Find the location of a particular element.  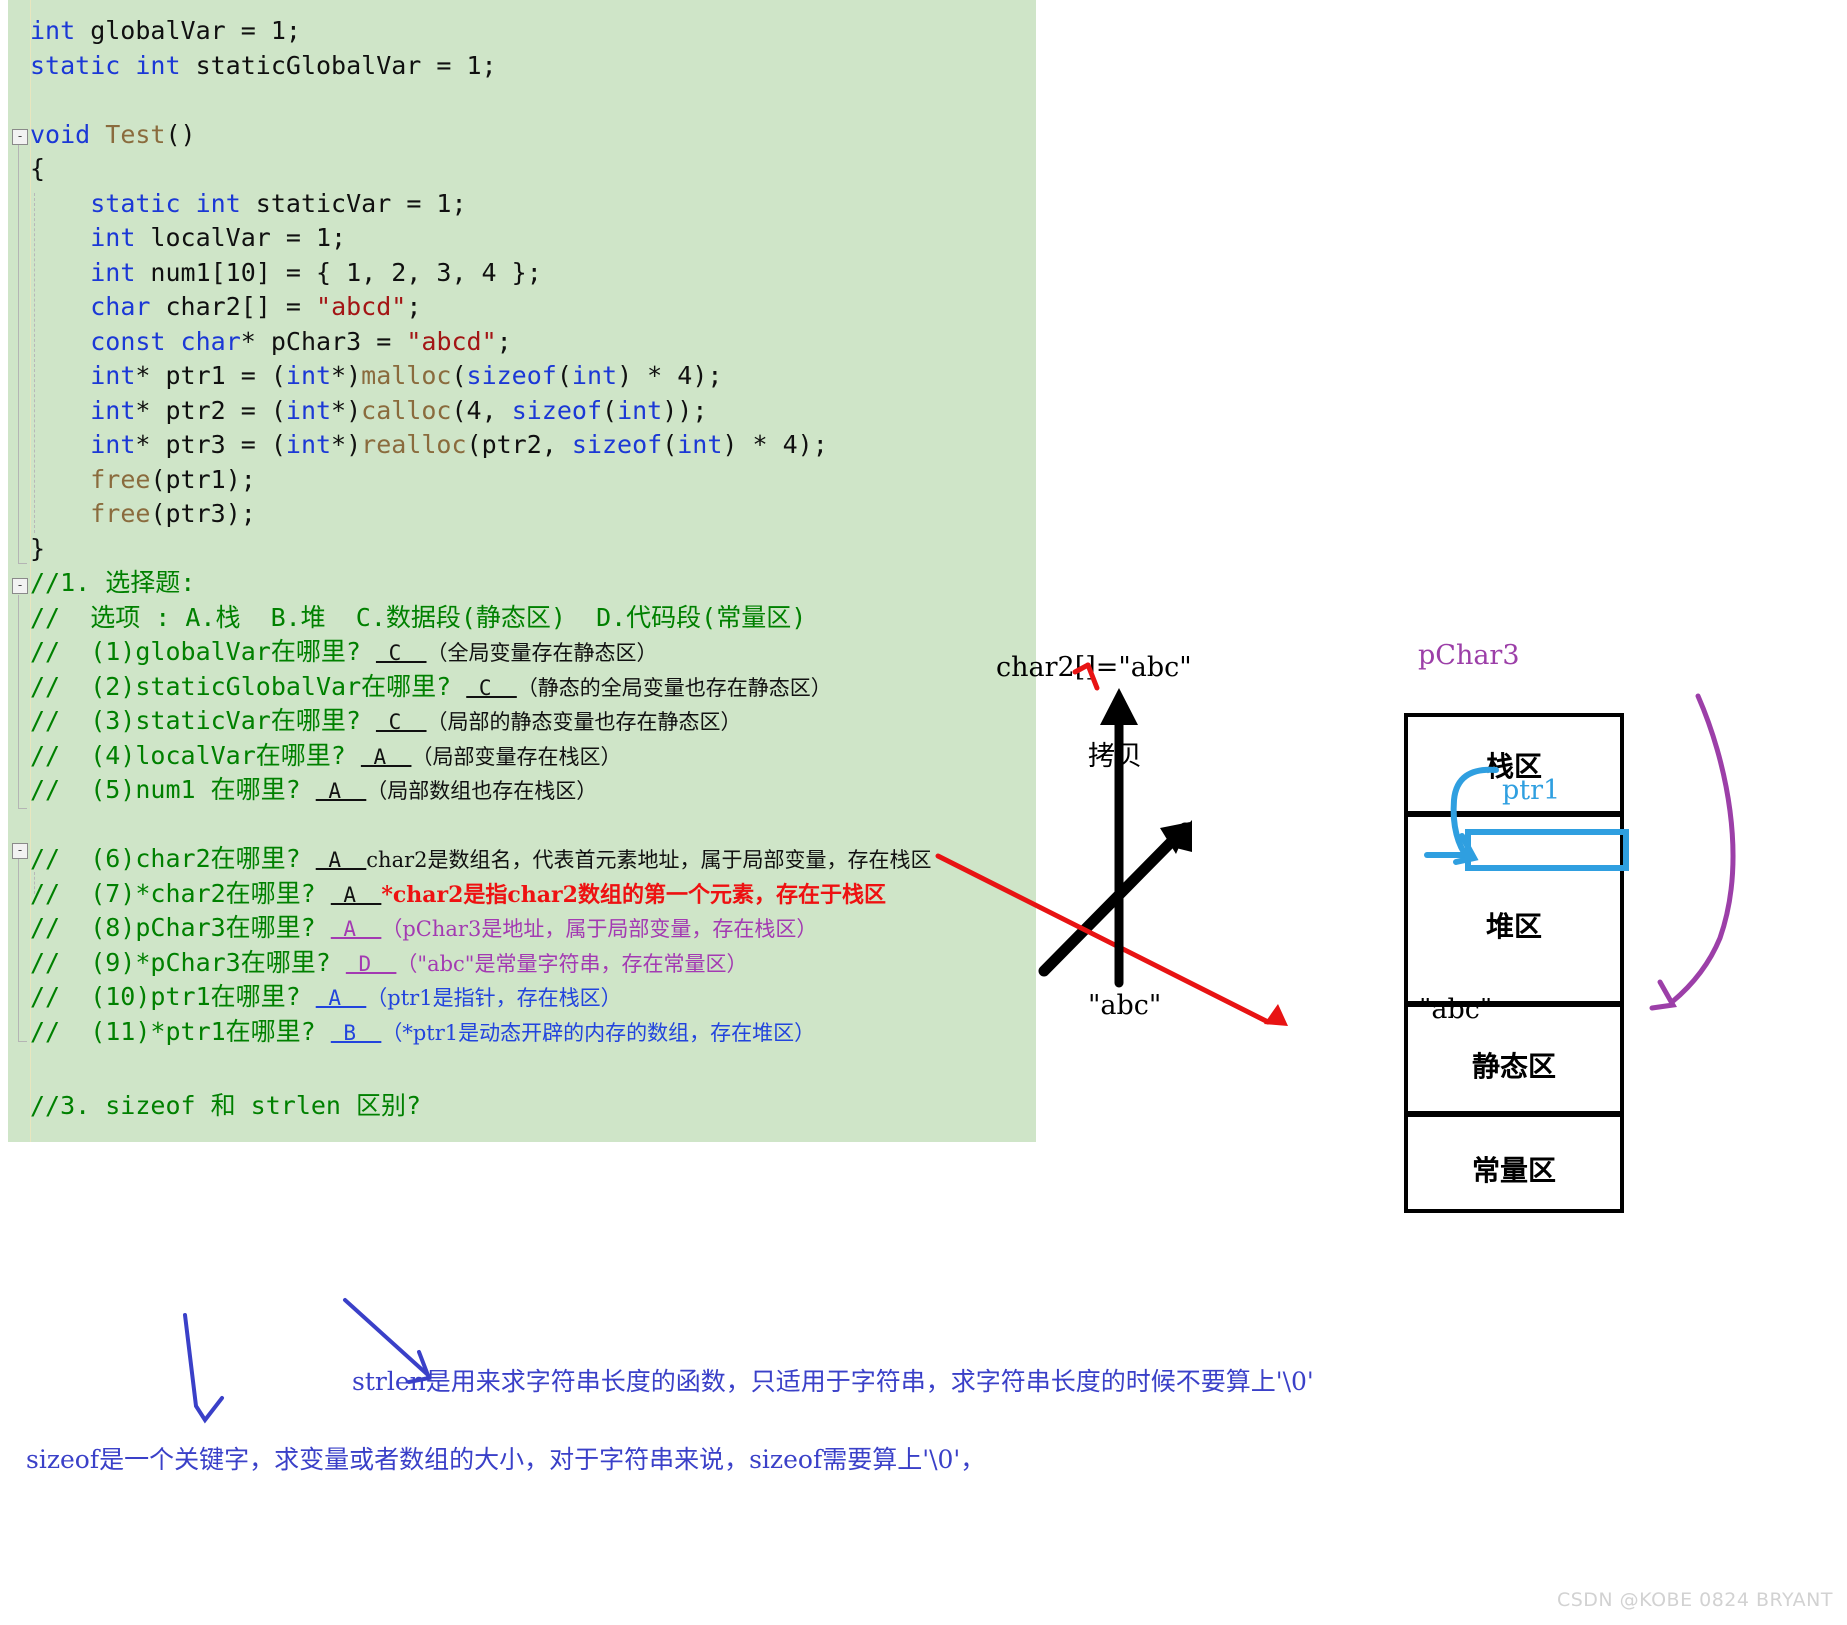

code-line-l6: static int staticVar = 1; is located at coordinates (533, 204).